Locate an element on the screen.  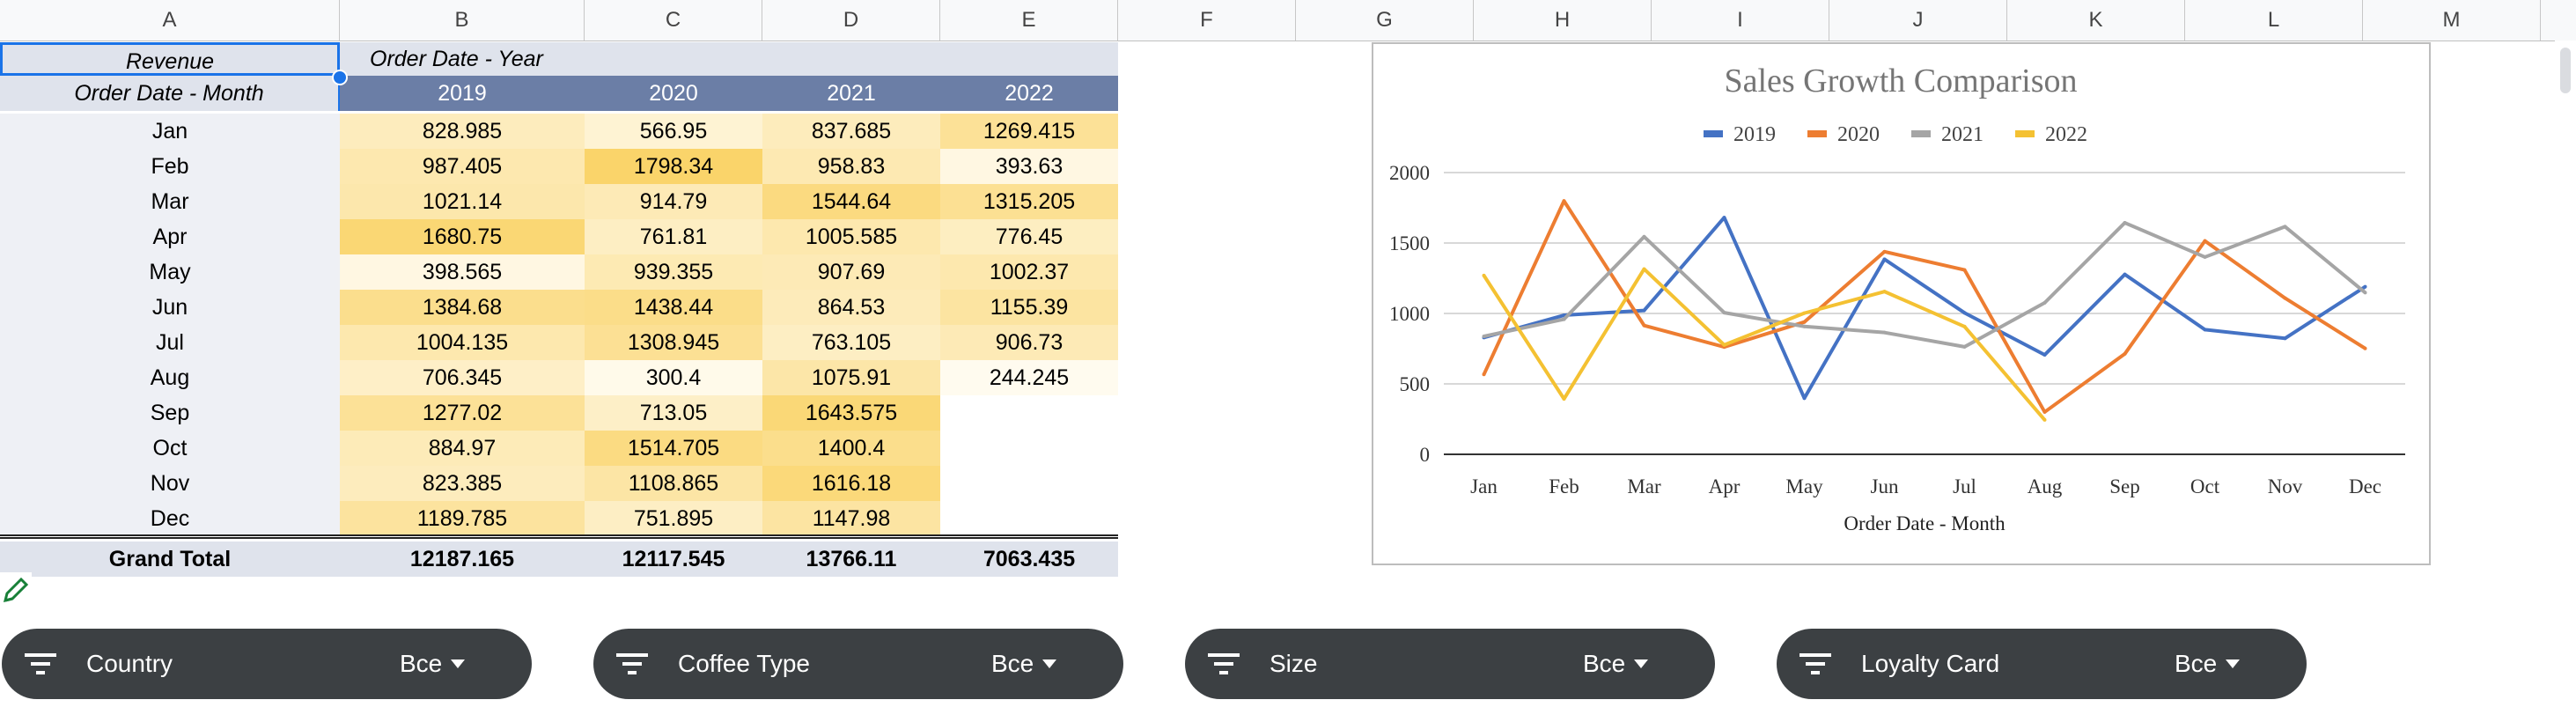
pivot-value-cell: 1189.785 is located at coordinates (463, 518).